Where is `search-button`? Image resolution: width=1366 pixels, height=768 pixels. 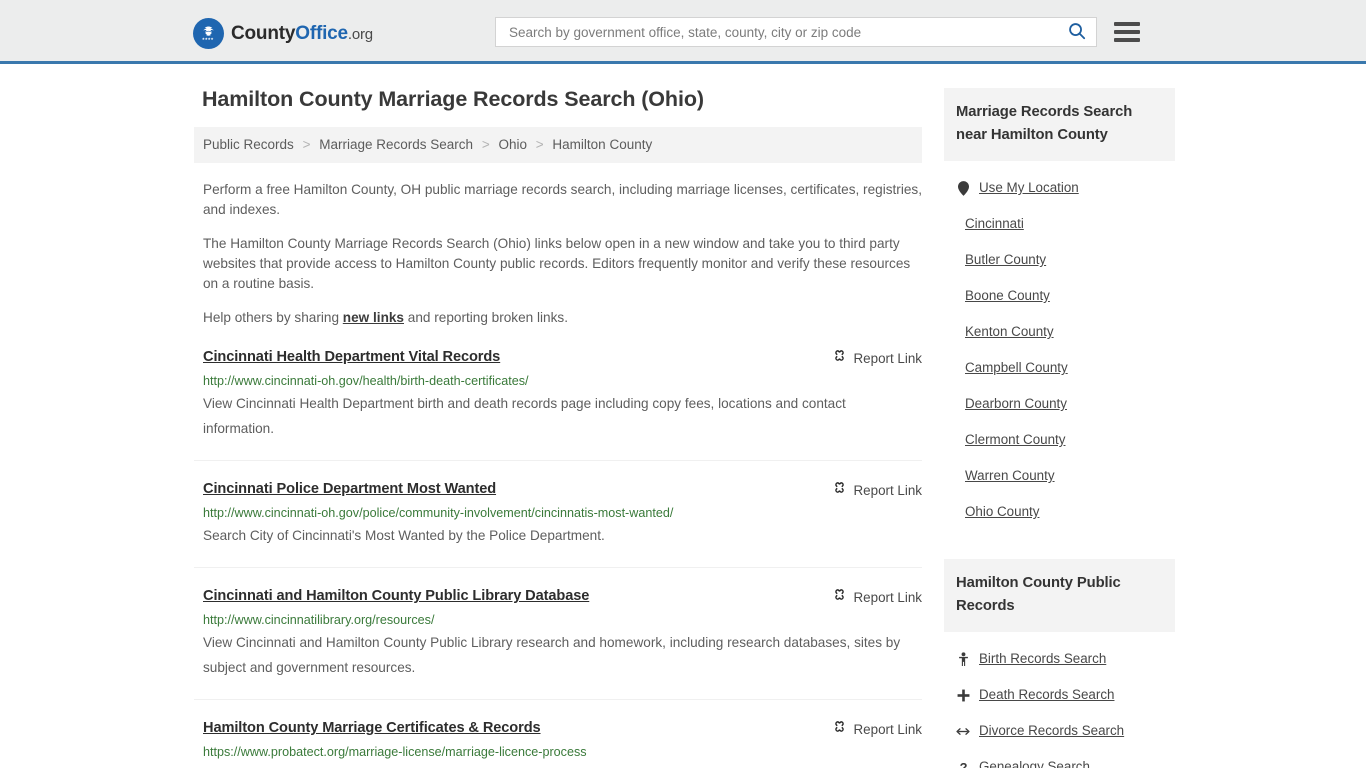 search-button is located at coordinates (1077, 32).